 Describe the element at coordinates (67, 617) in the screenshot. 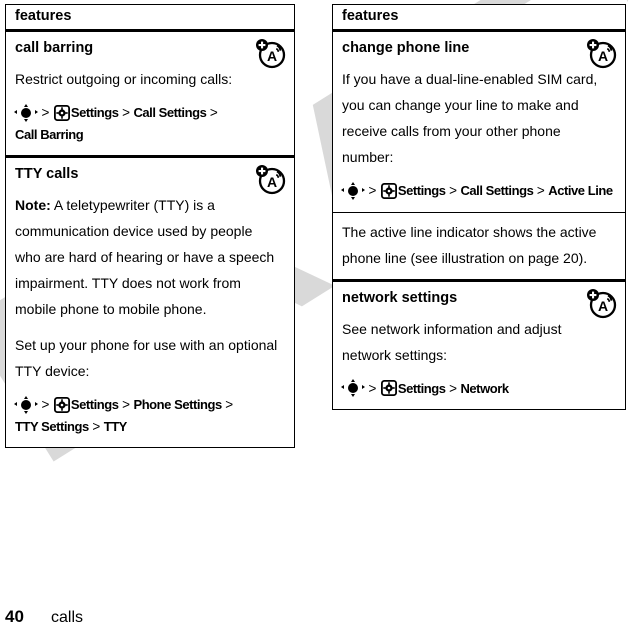

I see `chapter-name: calls` at that location.